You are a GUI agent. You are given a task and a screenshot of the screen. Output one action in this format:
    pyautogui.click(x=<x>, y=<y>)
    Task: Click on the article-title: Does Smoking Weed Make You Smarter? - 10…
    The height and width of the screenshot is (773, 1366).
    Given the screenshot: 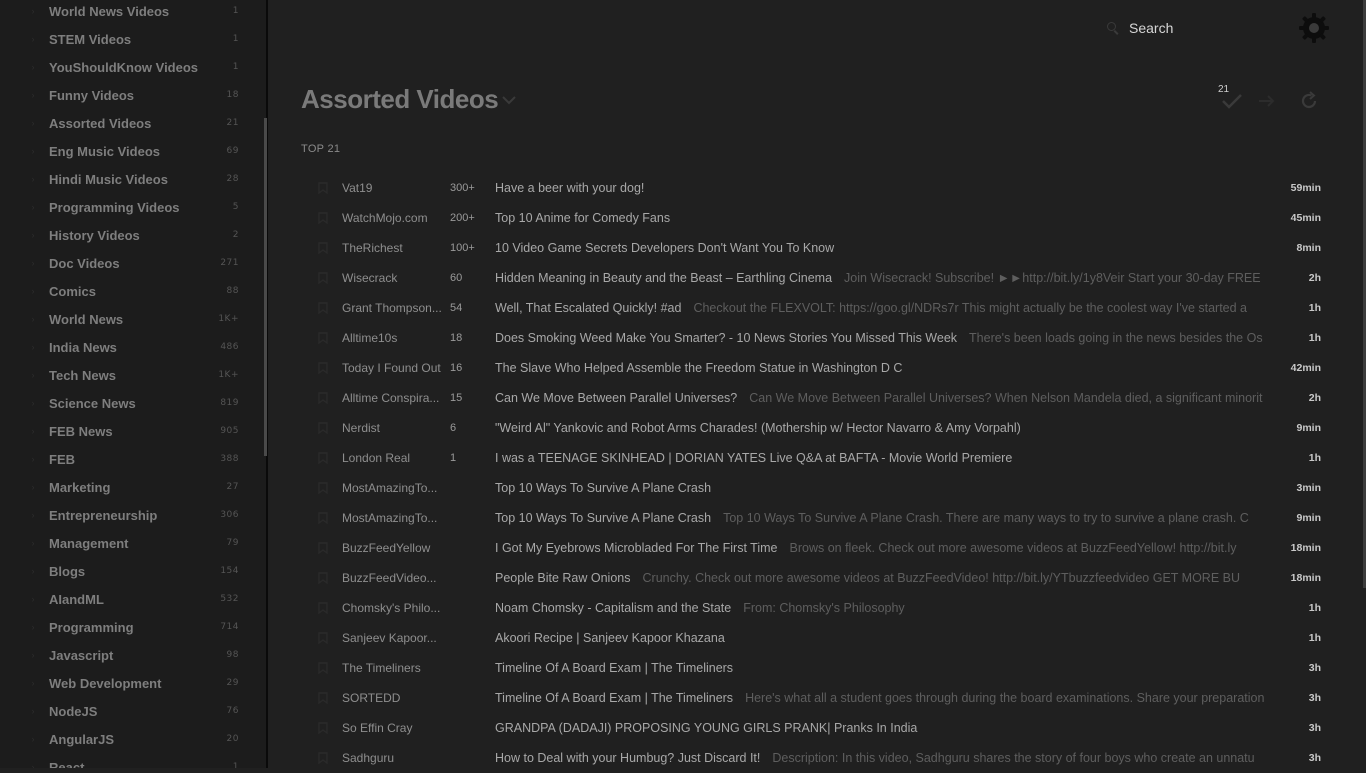 What is the action you would take?
    pyautogui.click(x=726, y=338)
    